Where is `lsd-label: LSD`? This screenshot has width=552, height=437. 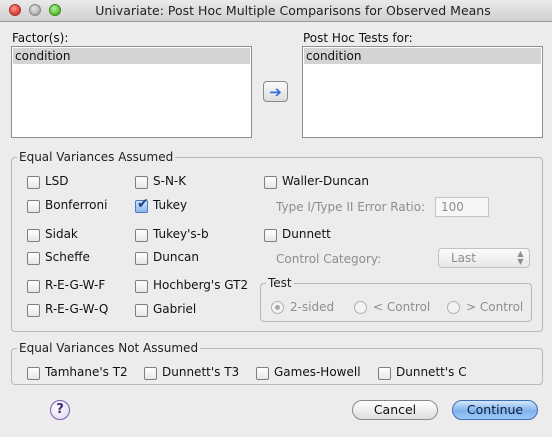 lsd-label: LSD is located at coordinates (57, 181).